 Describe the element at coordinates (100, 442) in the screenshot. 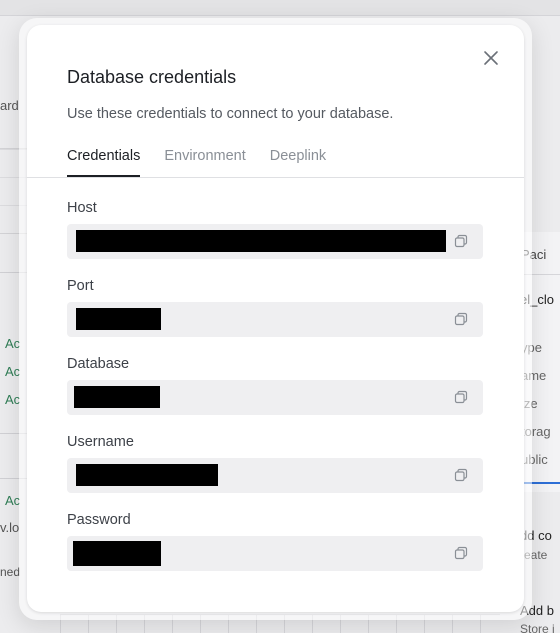

I see `username-label: Username` at that location.